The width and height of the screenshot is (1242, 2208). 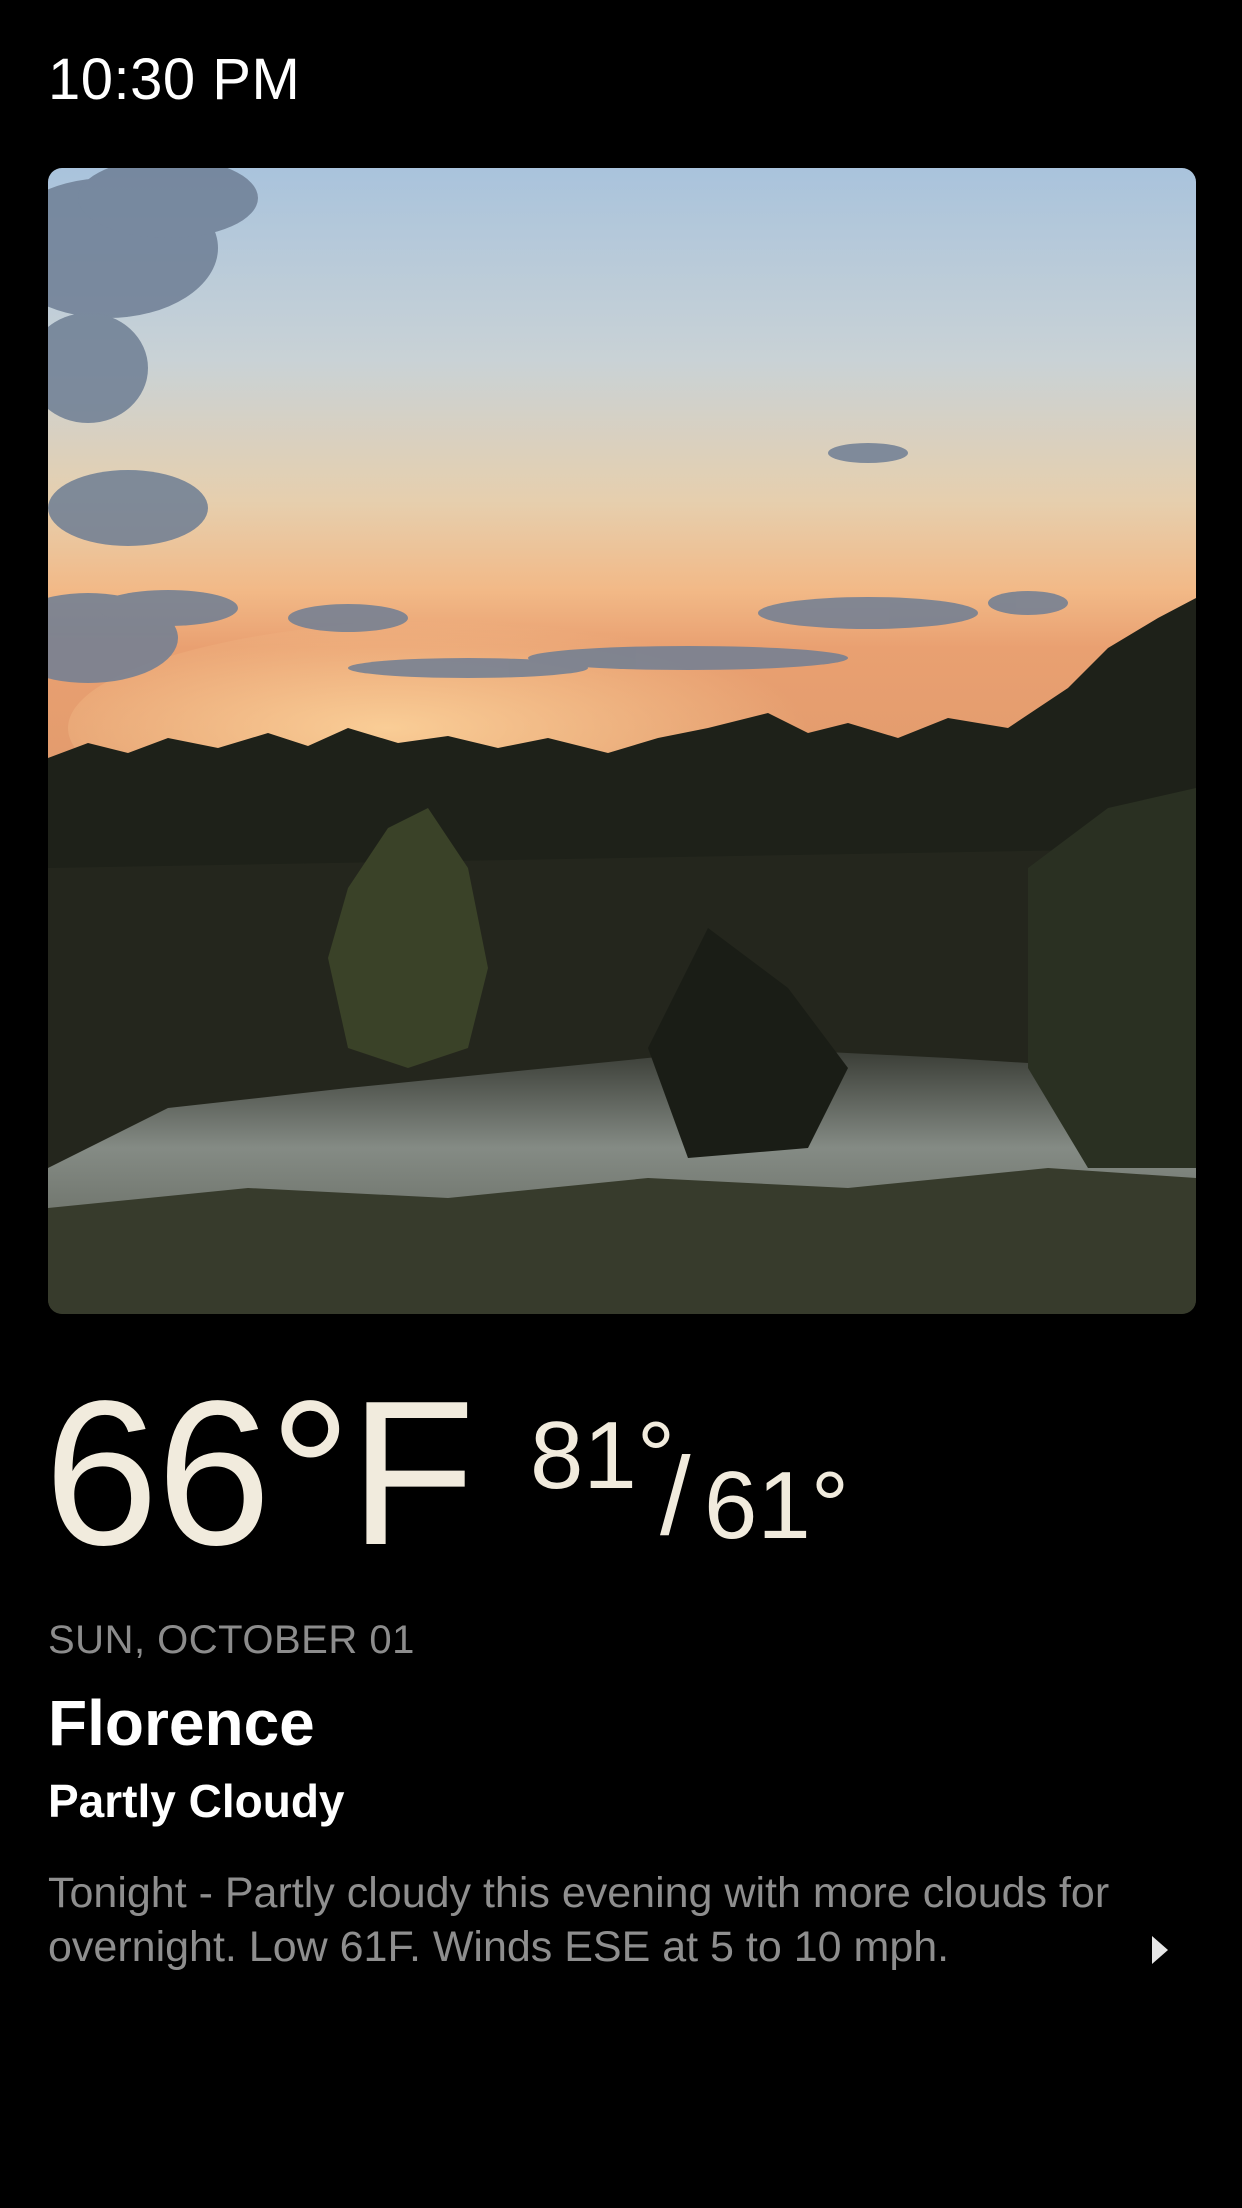 I want to click on current-temperature: 66°F, so click(x=259, y=1473).